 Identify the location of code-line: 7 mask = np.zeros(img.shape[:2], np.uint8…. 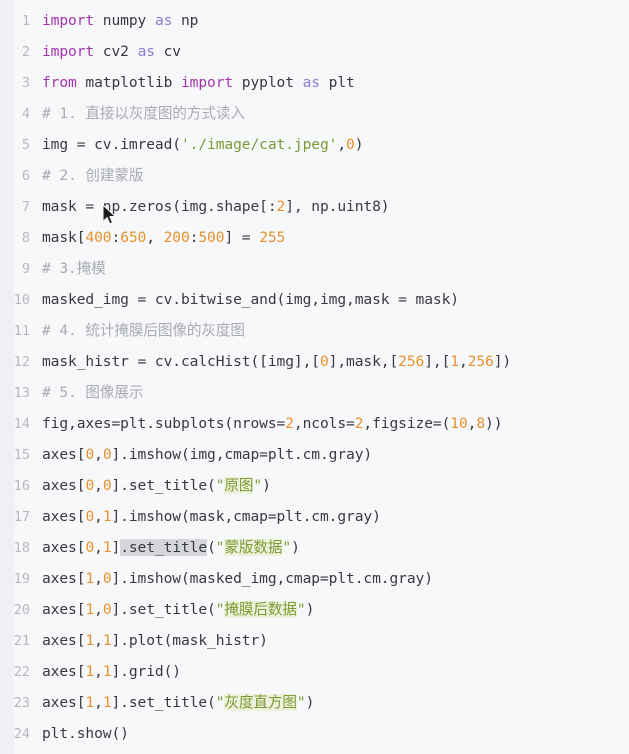
(314, 206).